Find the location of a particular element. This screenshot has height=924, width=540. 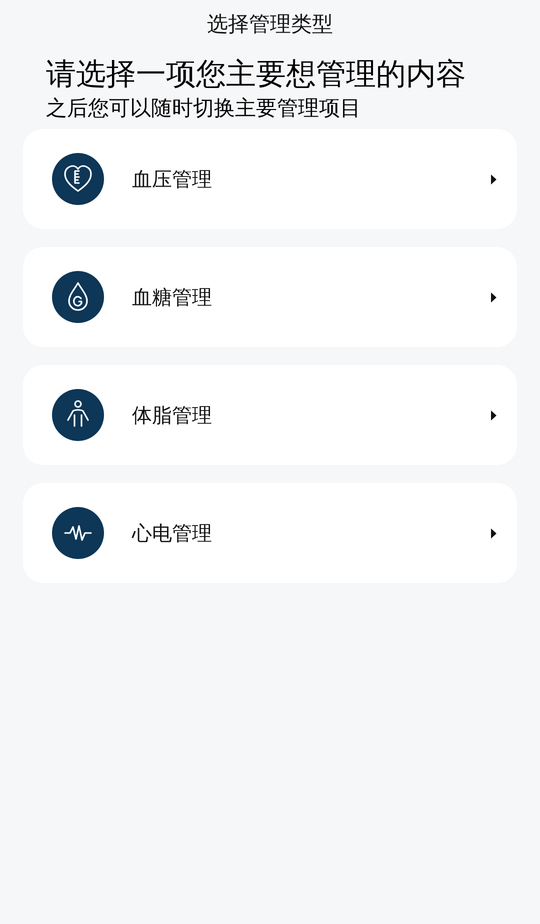

intro-heading: 请选择一项您主要想管理的内容 is located at coordinates (256, 75).